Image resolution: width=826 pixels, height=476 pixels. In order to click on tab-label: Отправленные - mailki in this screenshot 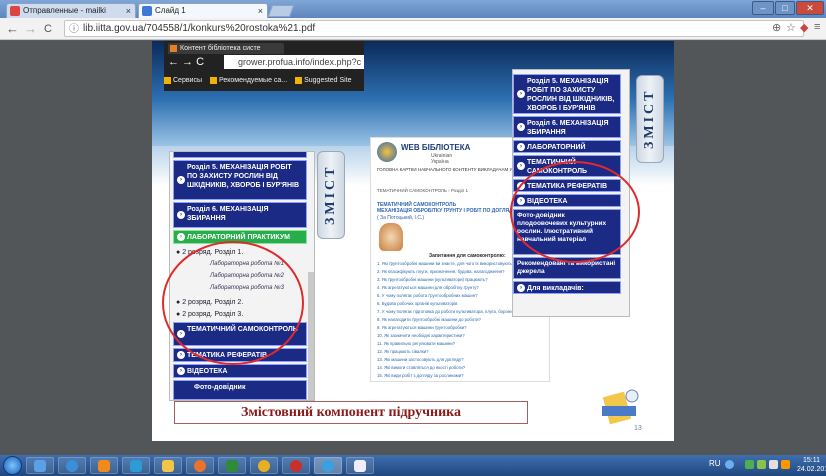, I will do `click(64, 10)`.